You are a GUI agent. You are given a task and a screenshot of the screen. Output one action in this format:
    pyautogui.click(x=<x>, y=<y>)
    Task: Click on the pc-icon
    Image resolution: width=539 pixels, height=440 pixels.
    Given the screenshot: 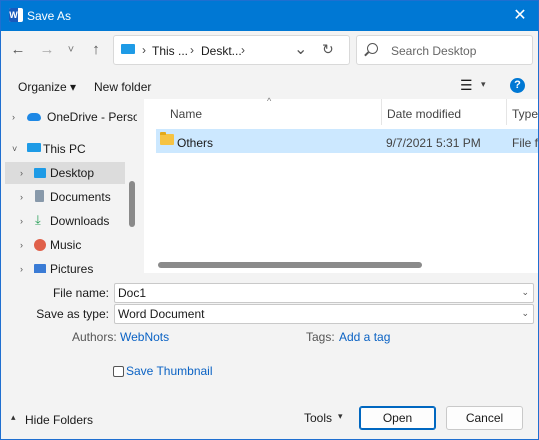 What is the action you would take?
    pyautogui.click(x=34, y=147)
    